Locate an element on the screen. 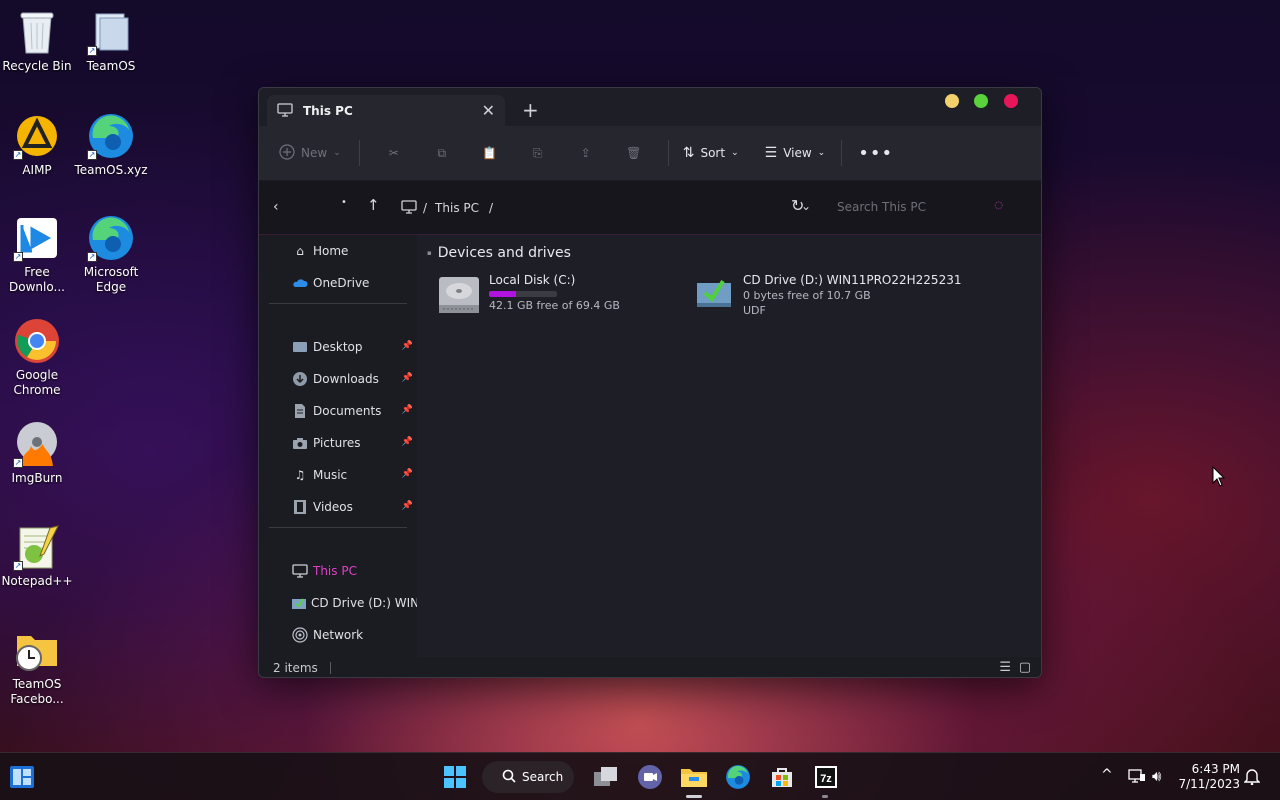  cut-button: ✂ is located at coordinates (394, 153).